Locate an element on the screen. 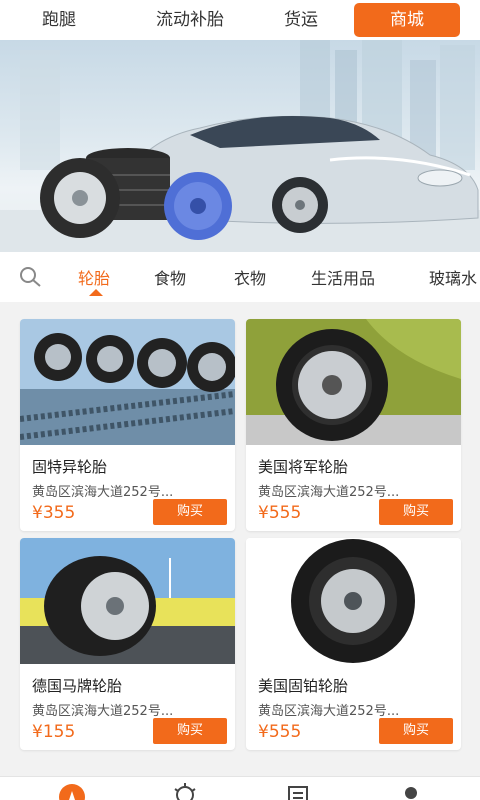 Image resolution: width=480 pixels, height=800 pixels. compass-icon is located at coordinates (72, 791).